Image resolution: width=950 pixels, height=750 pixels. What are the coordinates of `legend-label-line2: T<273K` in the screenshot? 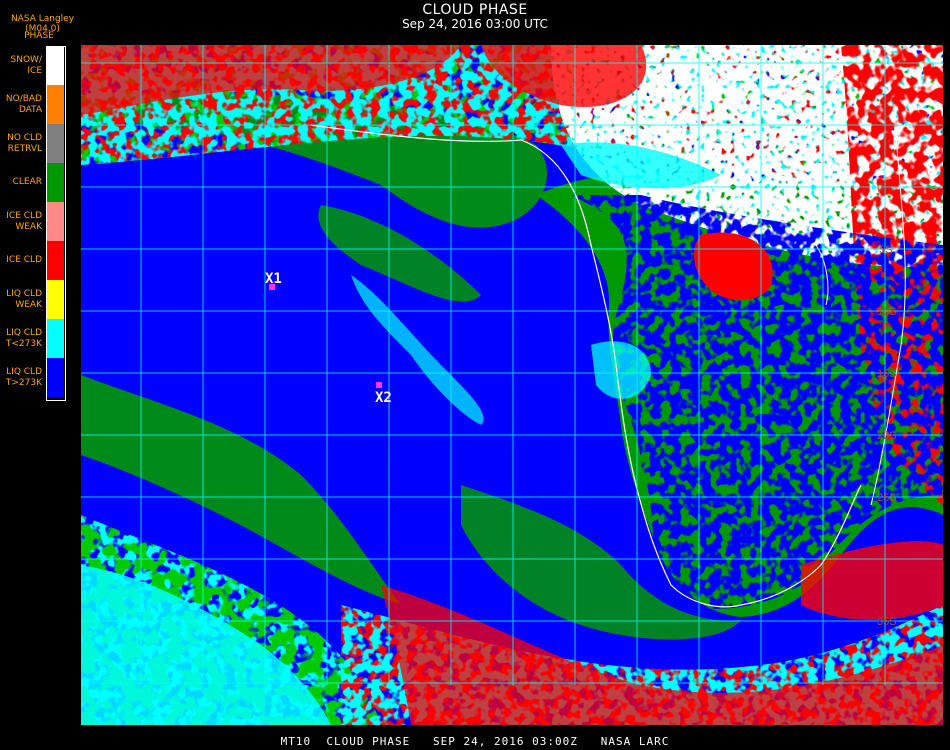 It's located at (23, 343).